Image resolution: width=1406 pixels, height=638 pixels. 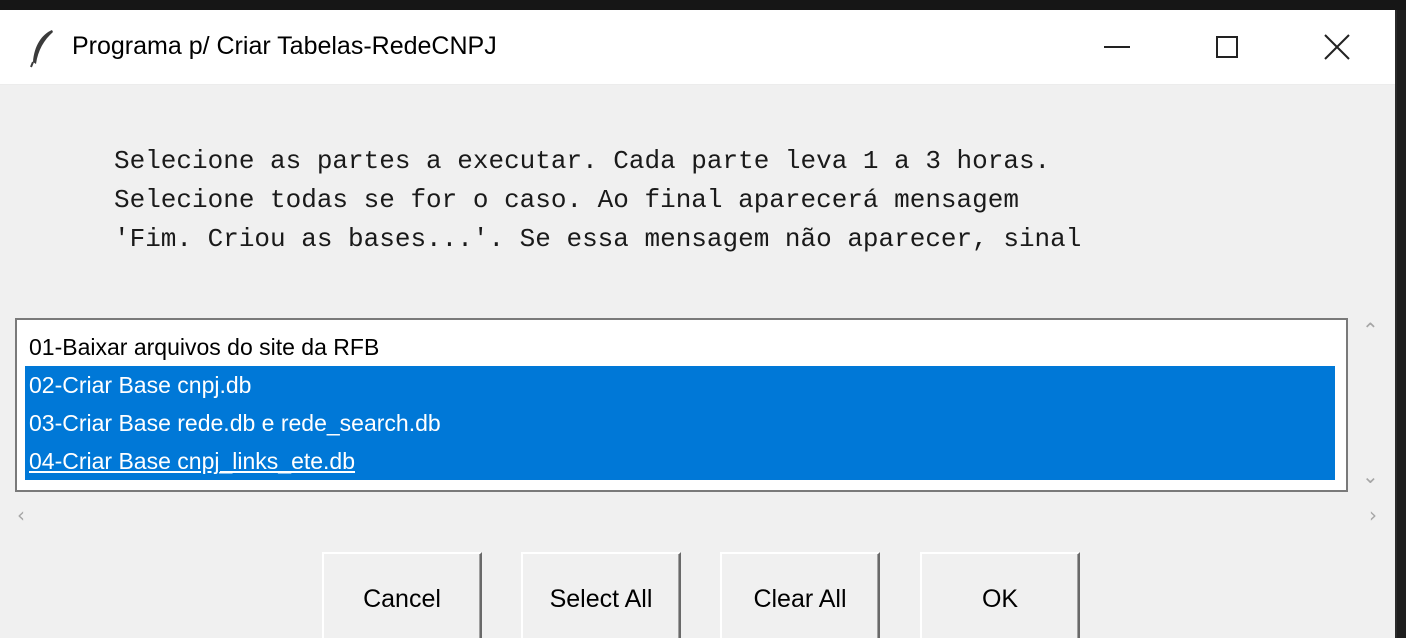 I want to click on scroll-down-icon: ⌄, so click(x=1370, y=476).